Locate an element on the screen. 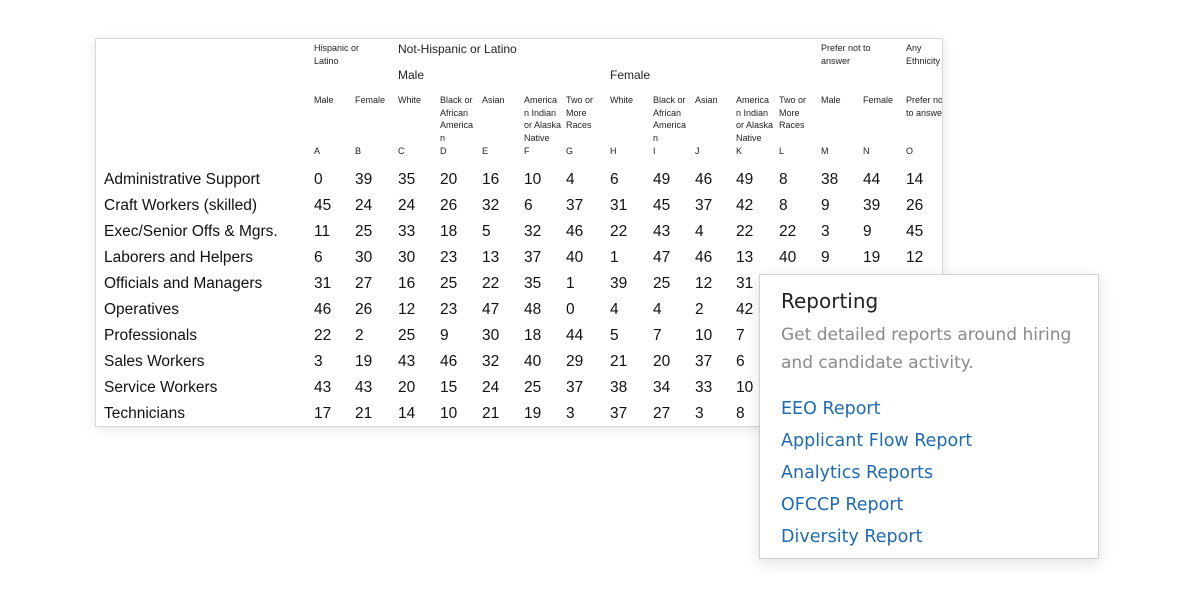 The width and height of the screenshot is (1200, 600). table-cell: 15 is located at coordinates (449, 387).